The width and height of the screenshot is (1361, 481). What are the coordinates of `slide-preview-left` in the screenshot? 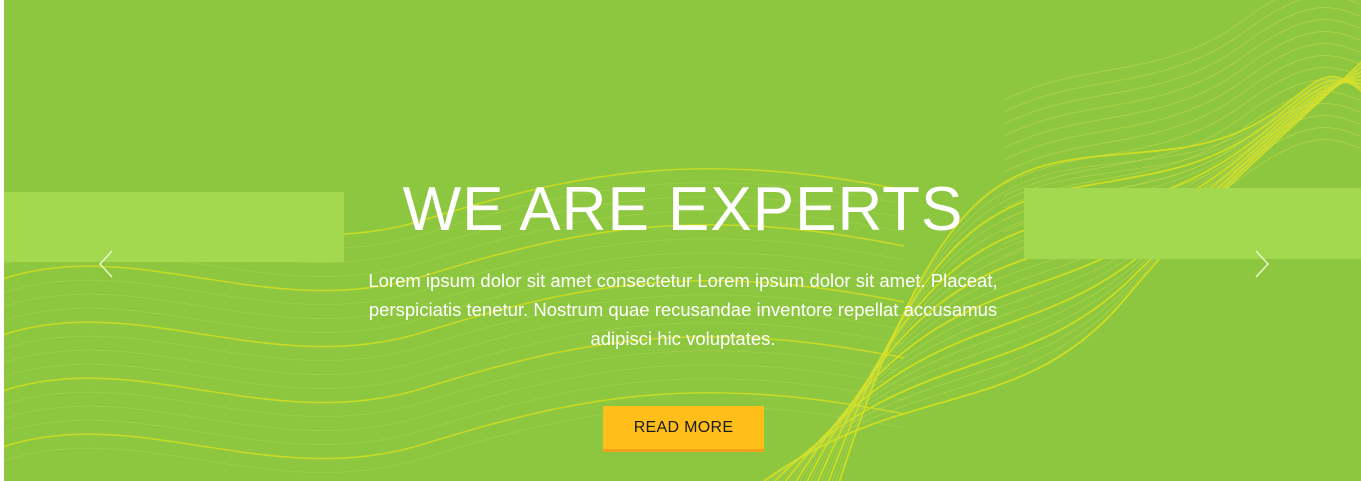 It's located at (174, 227).